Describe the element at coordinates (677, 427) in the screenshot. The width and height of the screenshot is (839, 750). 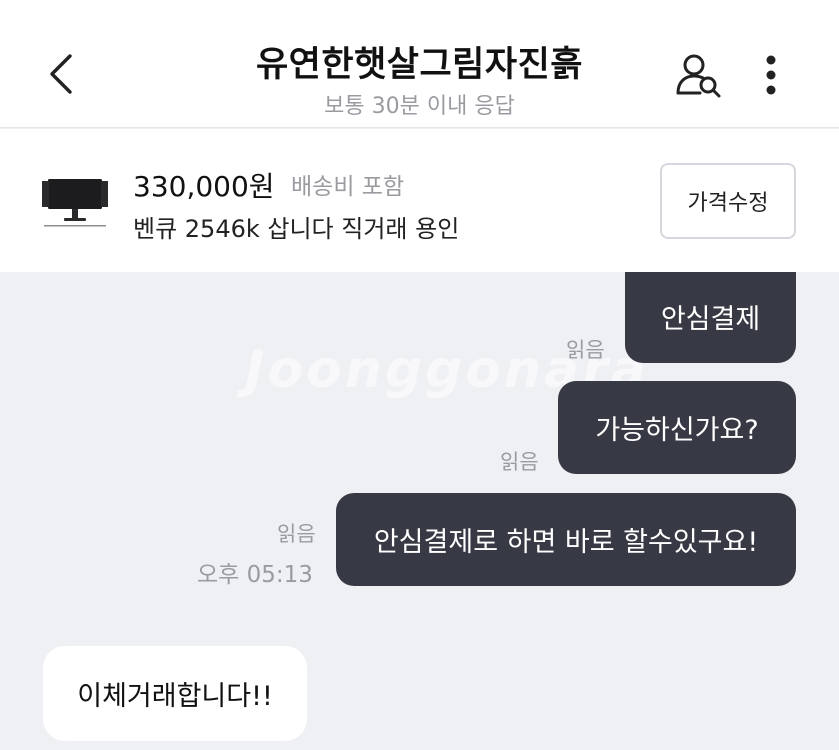
I see `message-bubble-outgoing: 가능하신가요?` at that location.